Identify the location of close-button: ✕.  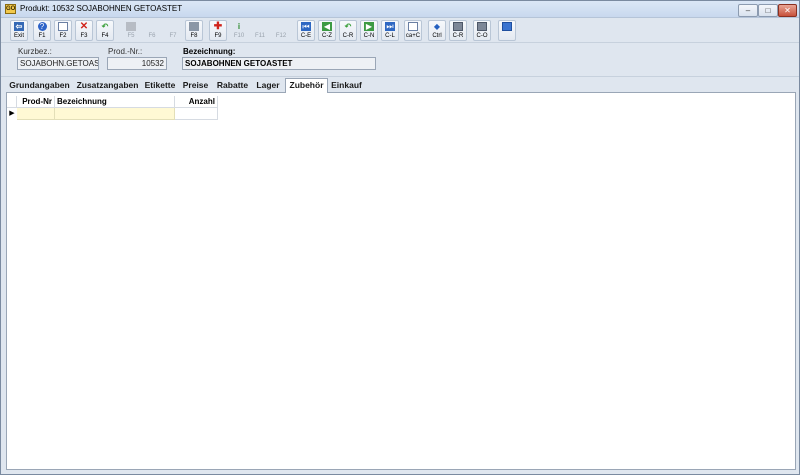
(787, 10).